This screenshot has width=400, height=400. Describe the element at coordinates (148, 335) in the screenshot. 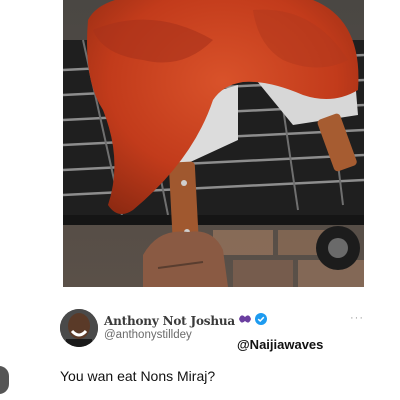

I see `author-handle: @anthonystilldey` at that location.